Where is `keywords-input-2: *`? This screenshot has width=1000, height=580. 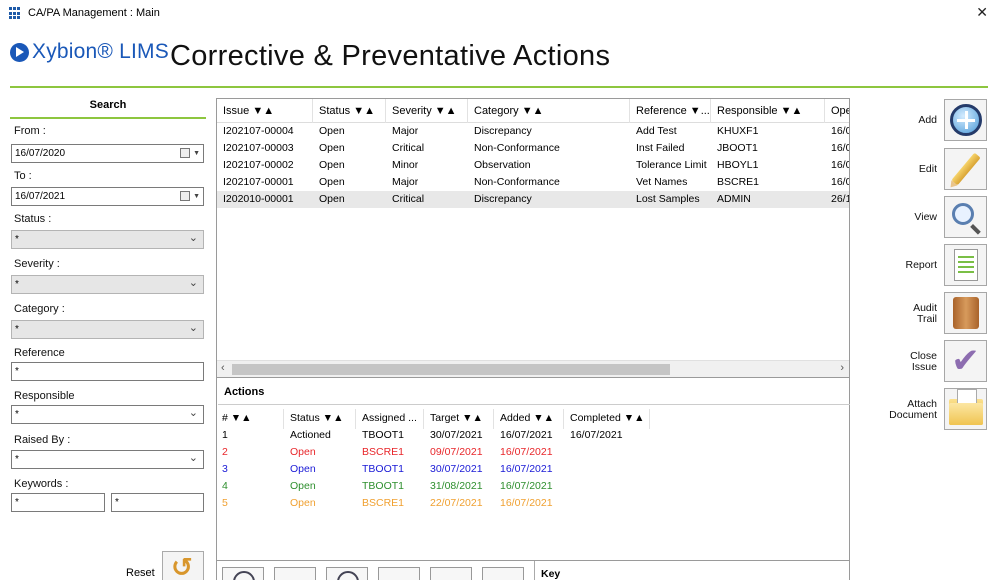
keywords-input-2: * is located at coordinates (157, 502).